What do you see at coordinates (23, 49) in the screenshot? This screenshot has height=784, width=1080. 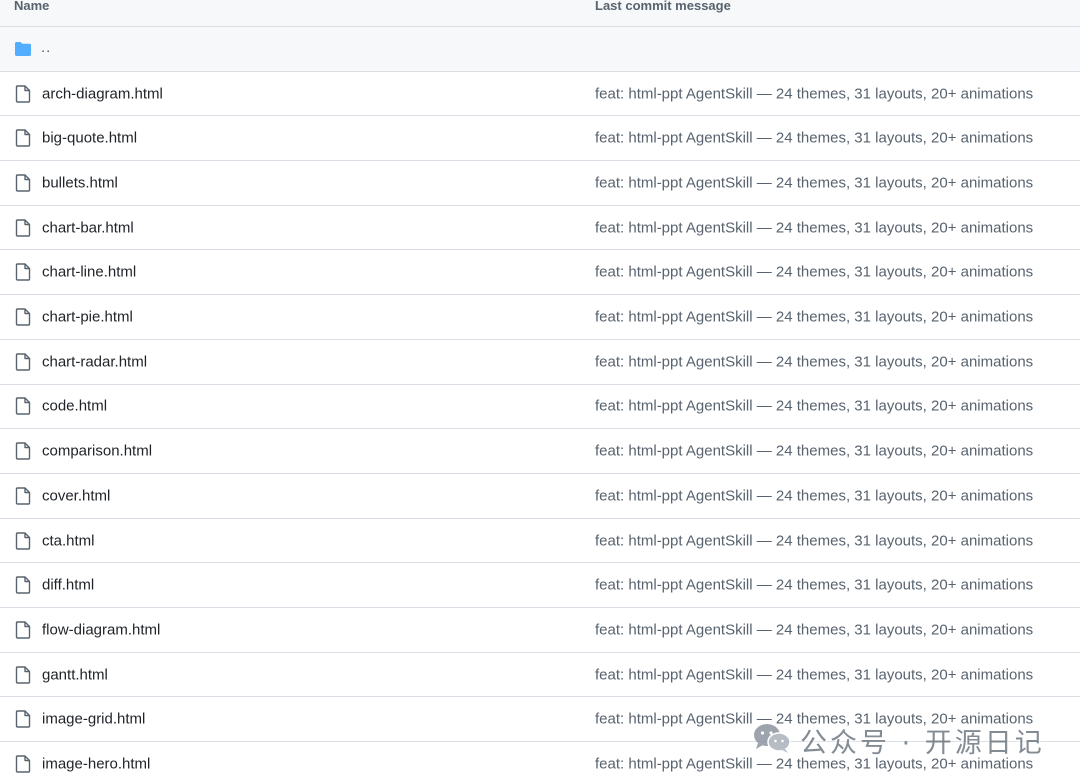 I see `folder-icon` at bounding box center [23, 49].